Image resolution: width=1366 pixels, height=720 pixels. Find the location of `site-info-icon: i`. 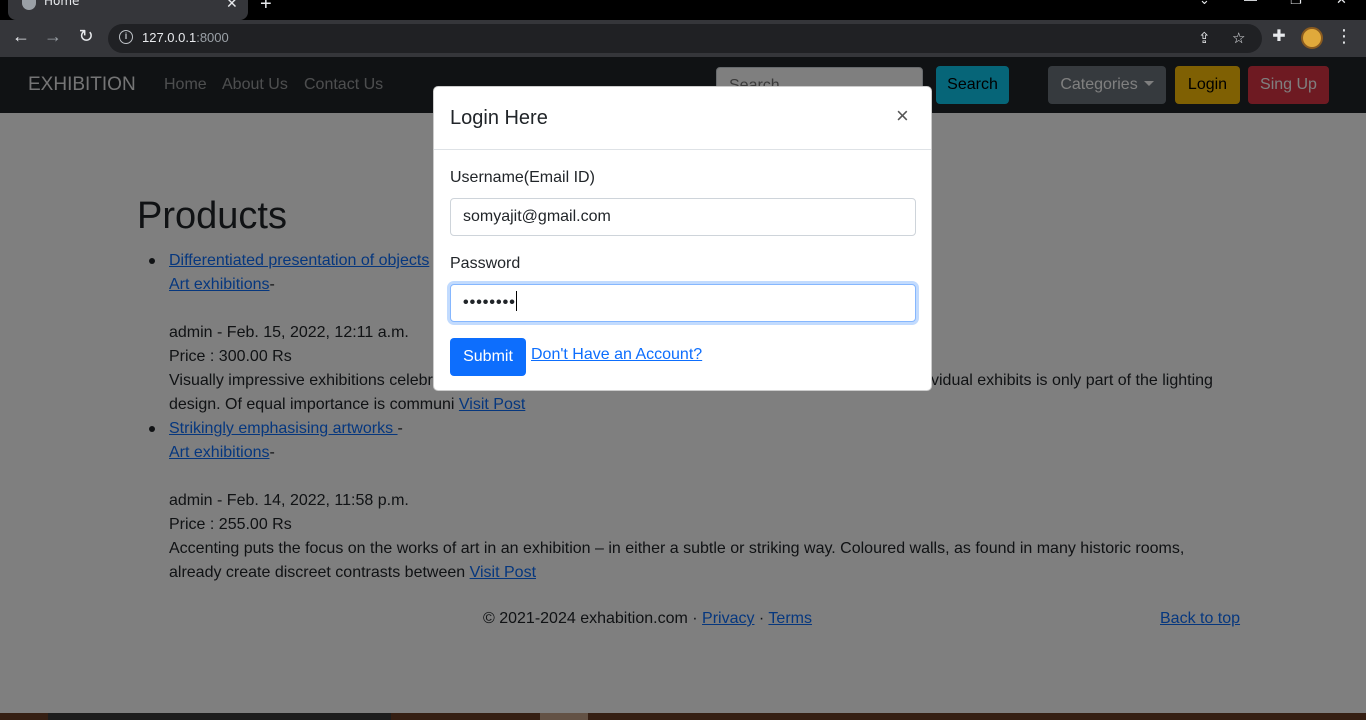

site-info-icon: i is located at coordinates (126, 37).